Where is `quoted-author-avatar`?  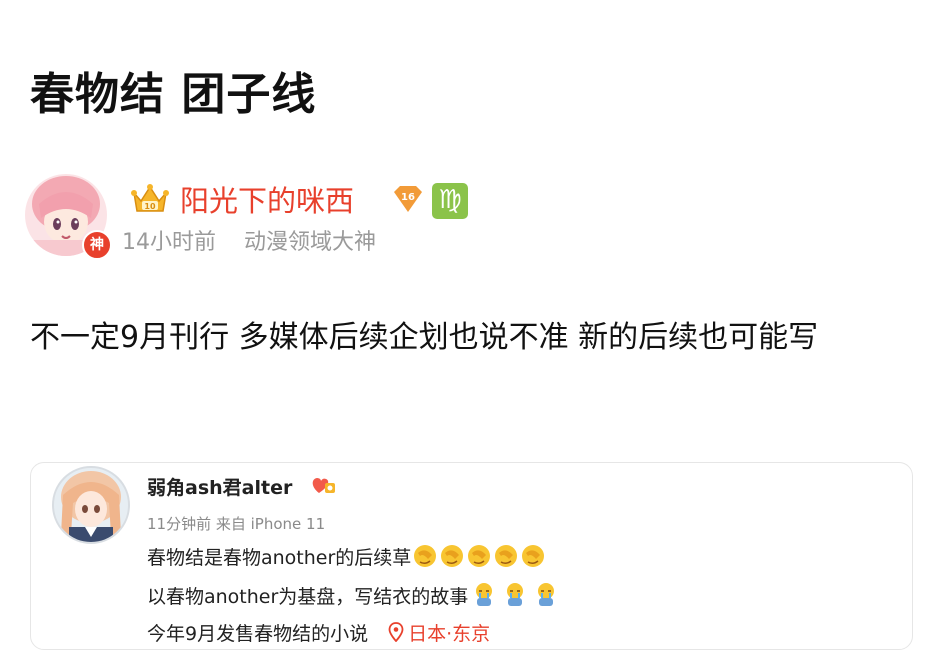
quoted-author-avatar is located at coordinates (91, 505).